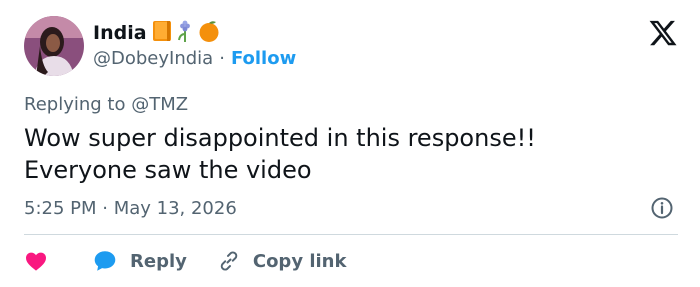 The height and width of the screenshot is (287, 700). I want to click on reply-context: Replying to @TMZ, so click(106, 104).